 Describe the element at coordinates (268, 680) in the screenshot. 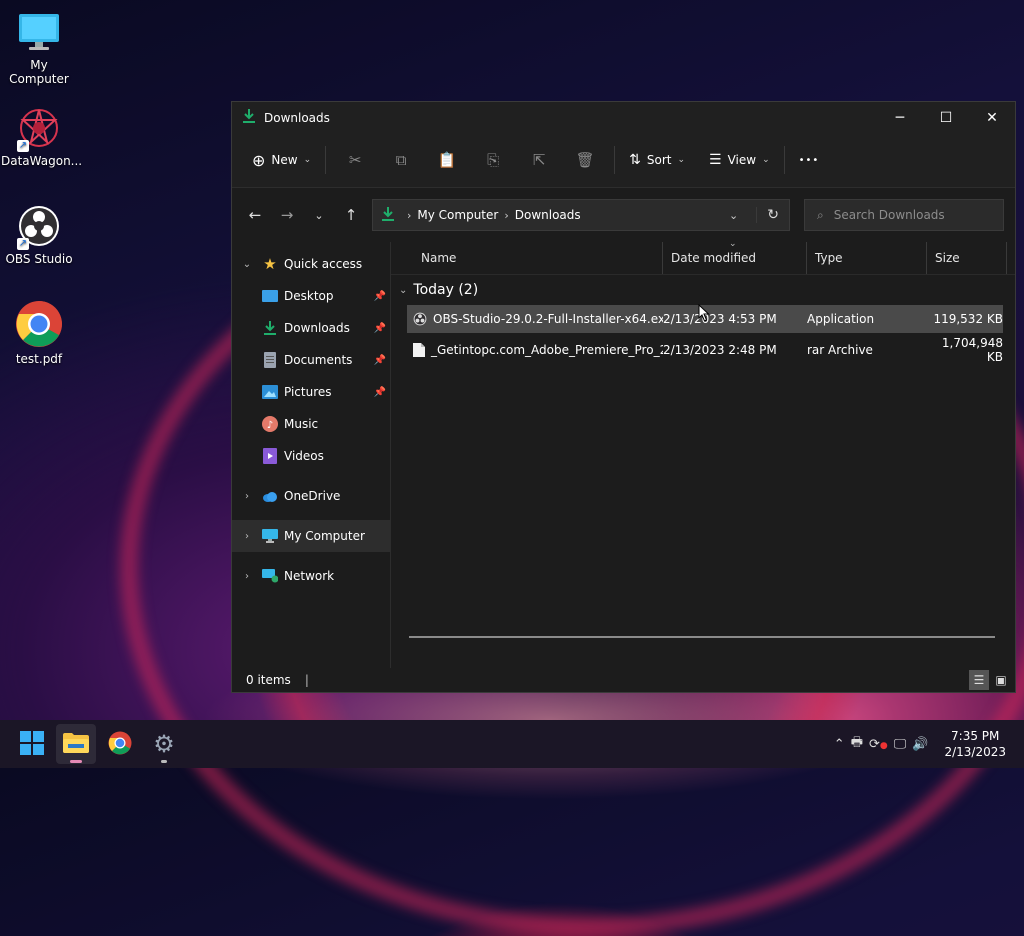

I see `item-count: 0 items` at that location.